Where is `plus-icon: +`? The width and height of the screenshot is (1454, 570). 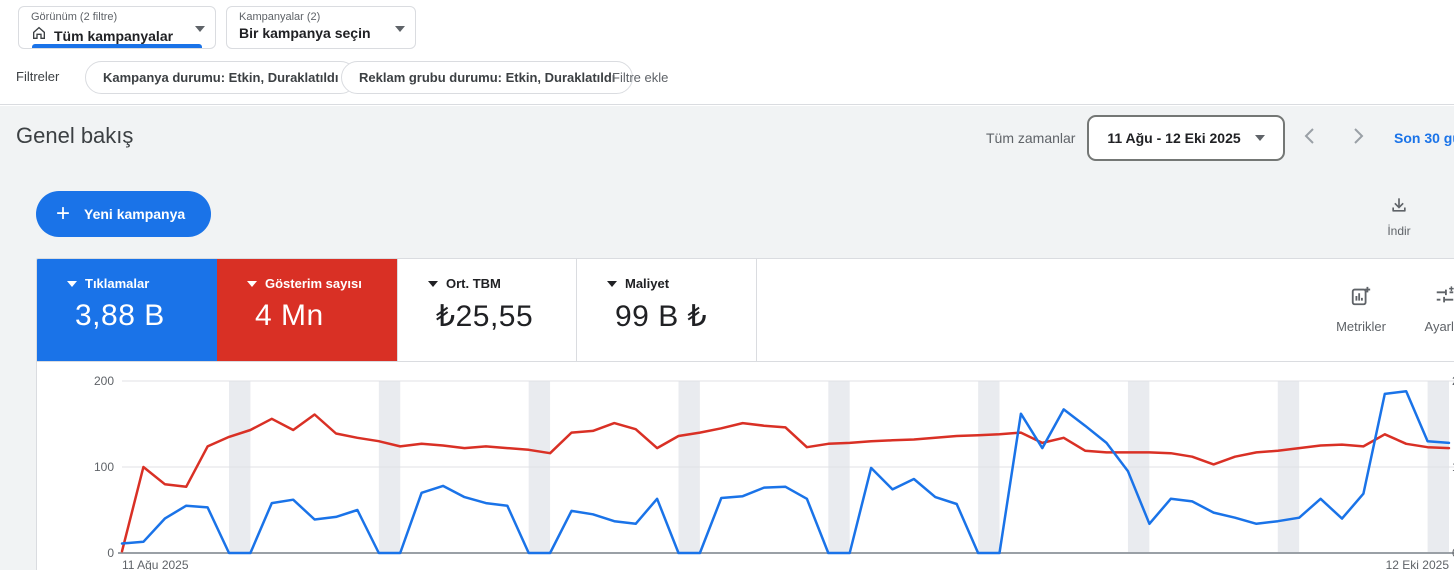
plus-icon: + is located at coordinates (63, 213).